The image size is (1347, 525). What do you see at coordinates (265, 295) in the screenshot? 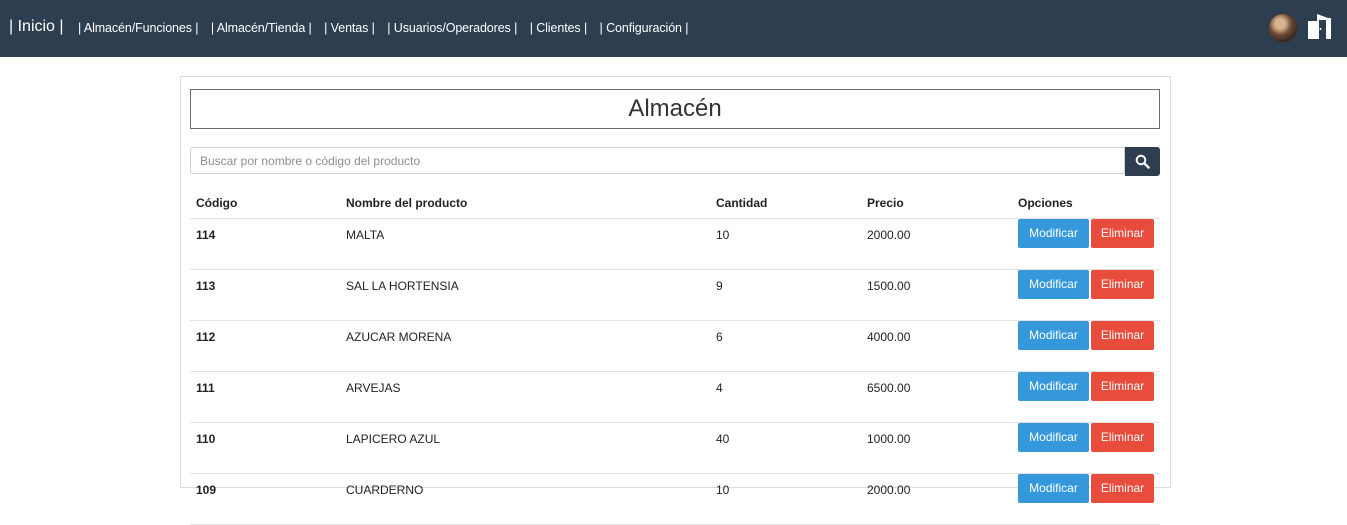
I see `cell-code: 113` at bounding box center [265, 295].